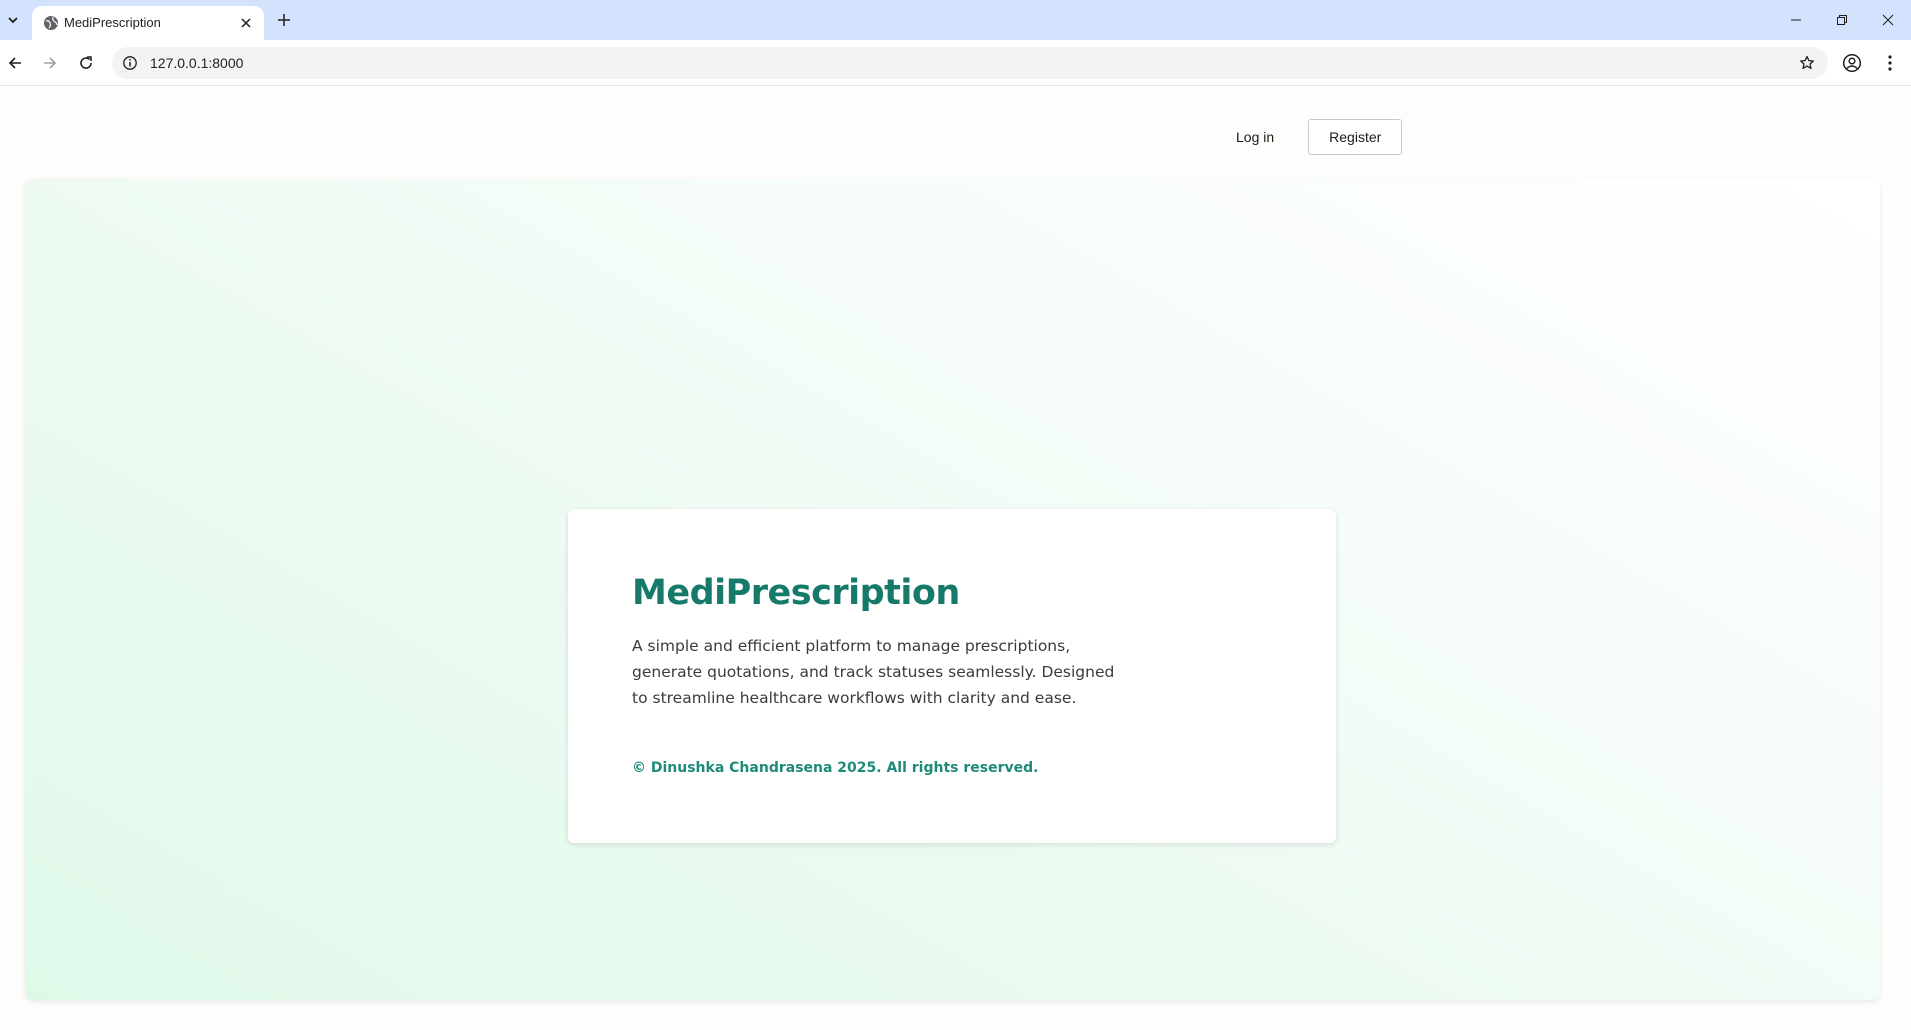 Image resolution: width=1911 pixels, height=1030 pixels. Describe the element at coordinates (1842, 20) in the screenshot. I see `restore-icon` at that location.